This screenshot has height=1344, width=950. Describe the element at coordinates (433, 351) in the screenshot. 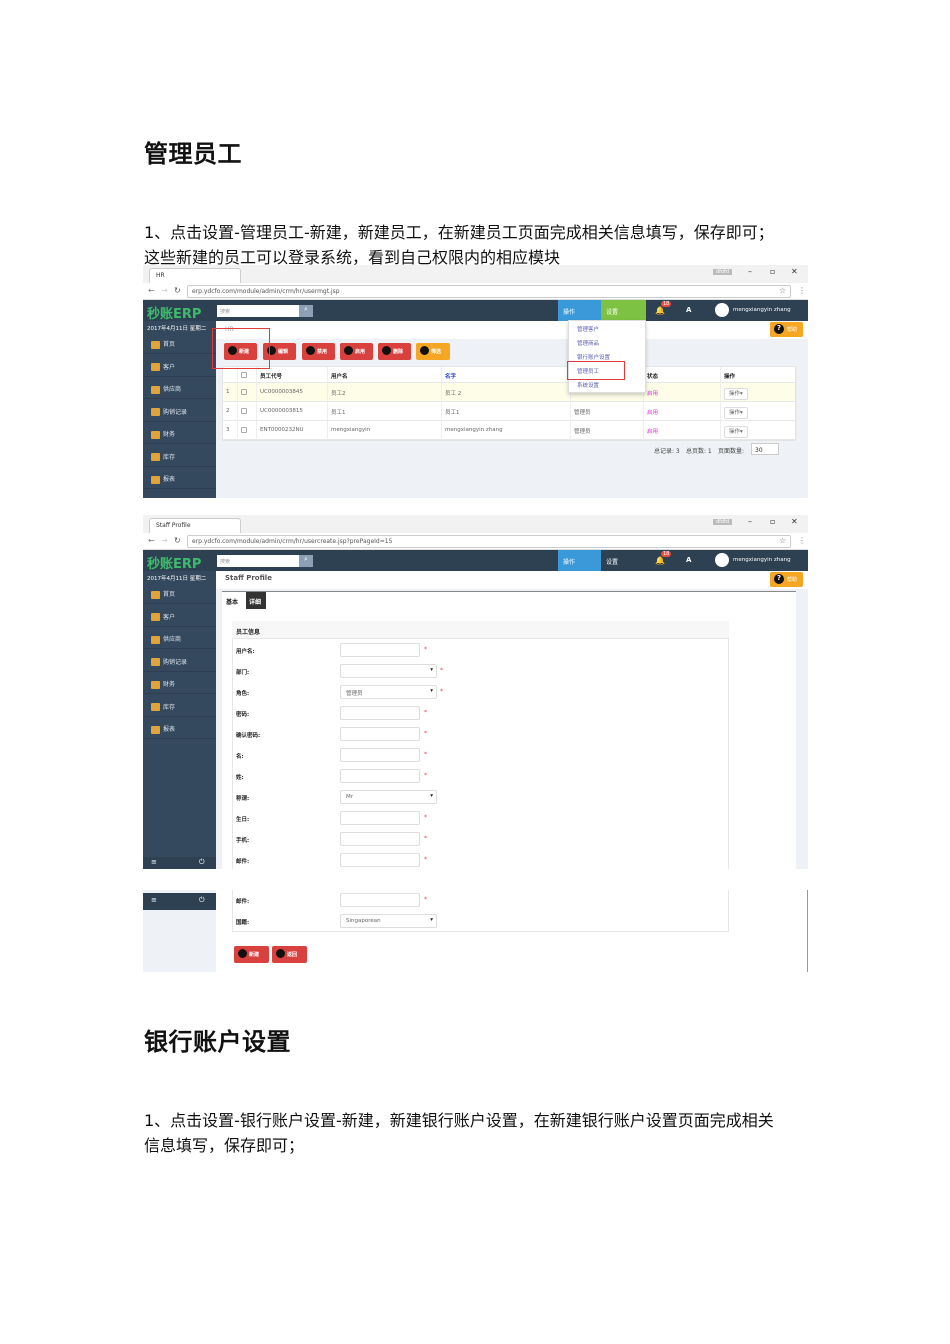

I see `filter-button: 筛选` at that location.